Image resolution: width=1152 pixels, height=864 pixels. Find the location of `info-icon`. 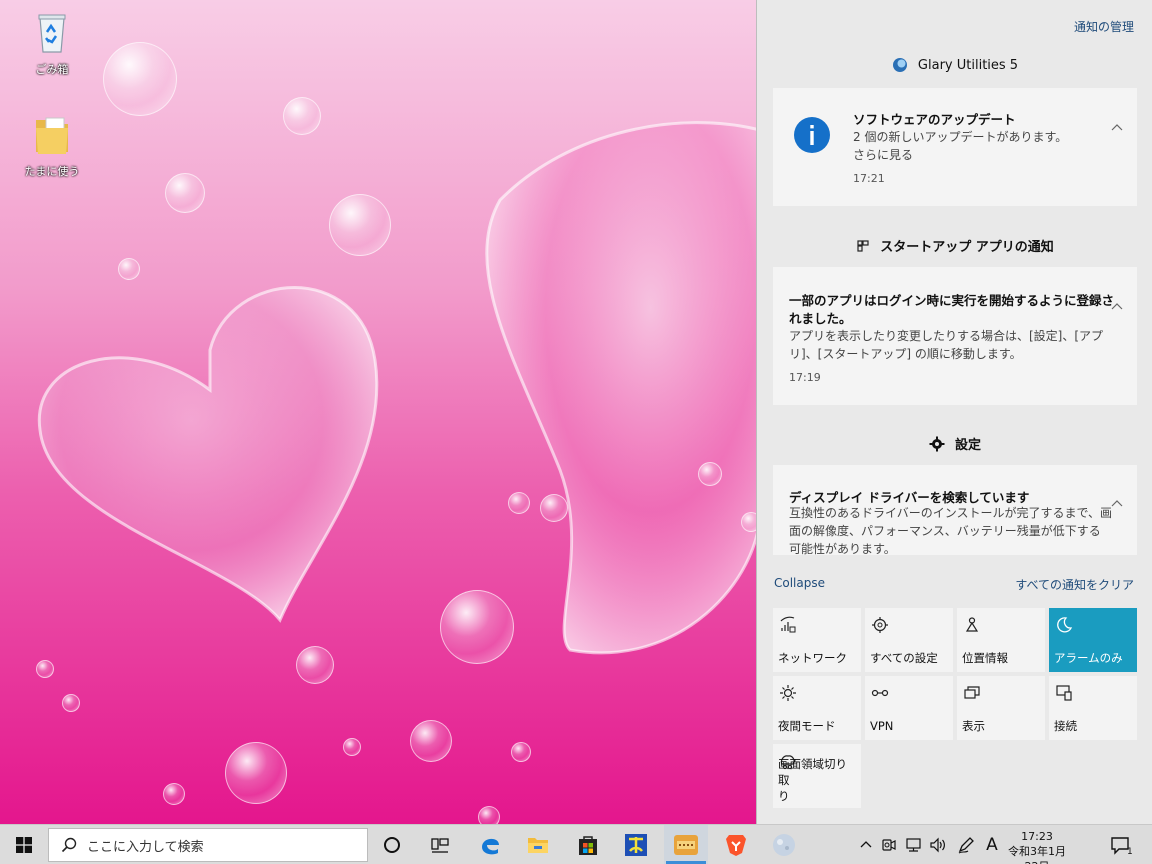

info-icon is located at coordinates (812, 135).